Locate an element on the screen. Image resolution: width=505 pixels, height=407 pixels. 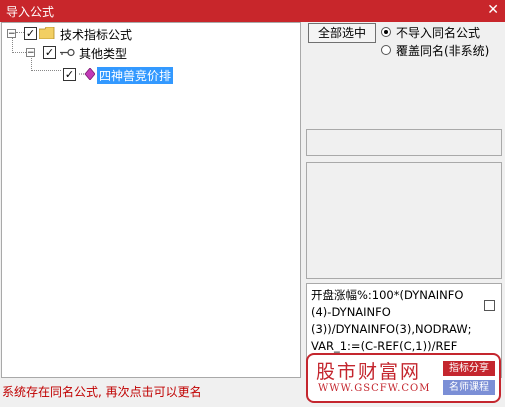
no-import-label: 不导入同名公式 is located at coordinates (438, 33).